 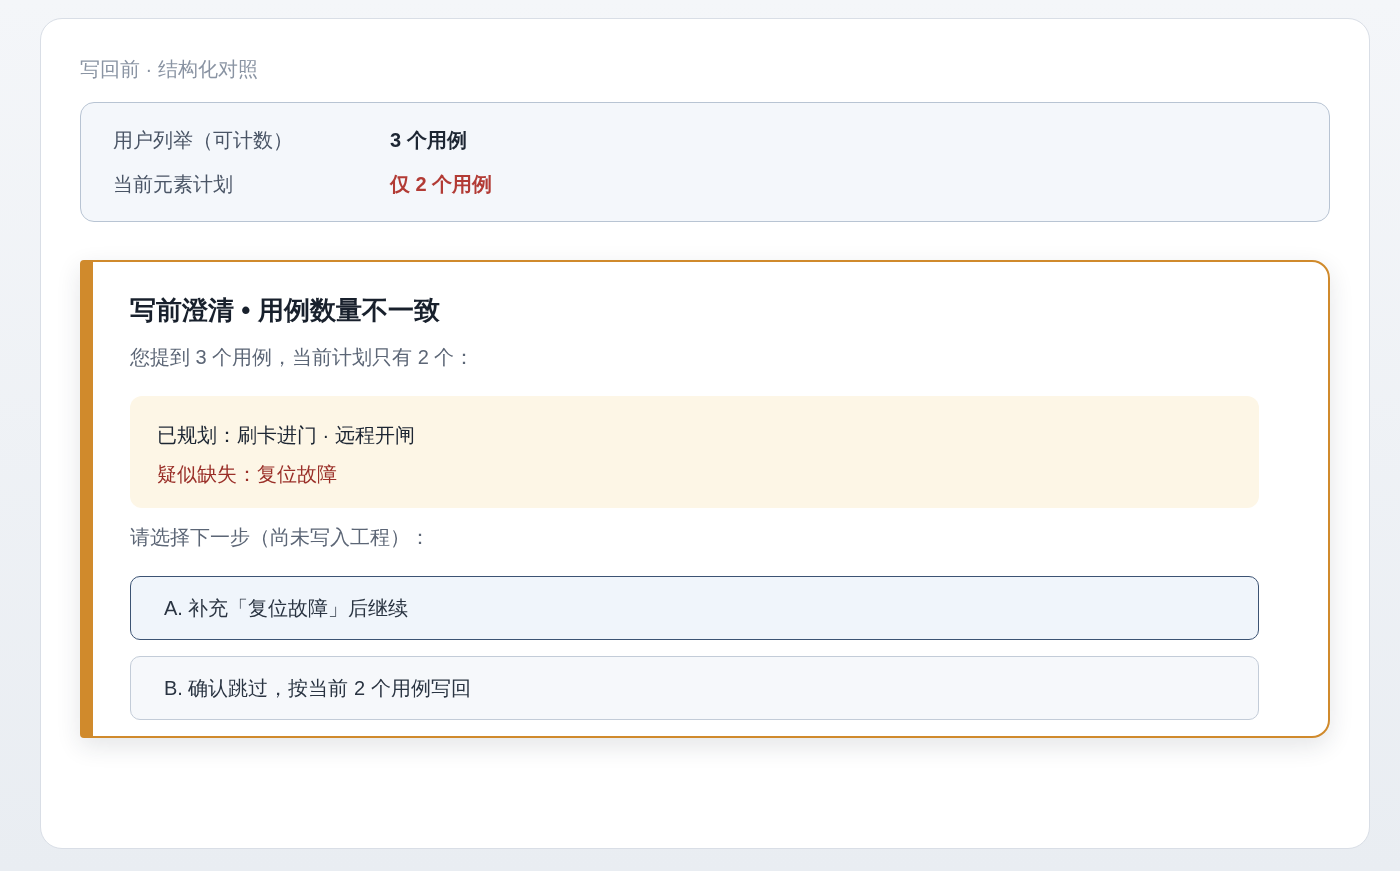 What do you see at coordinates (694, 608) in the screenshot?
I see `option-button: A. 补充「复位故障」后继续` at bounding box center [694, 608].